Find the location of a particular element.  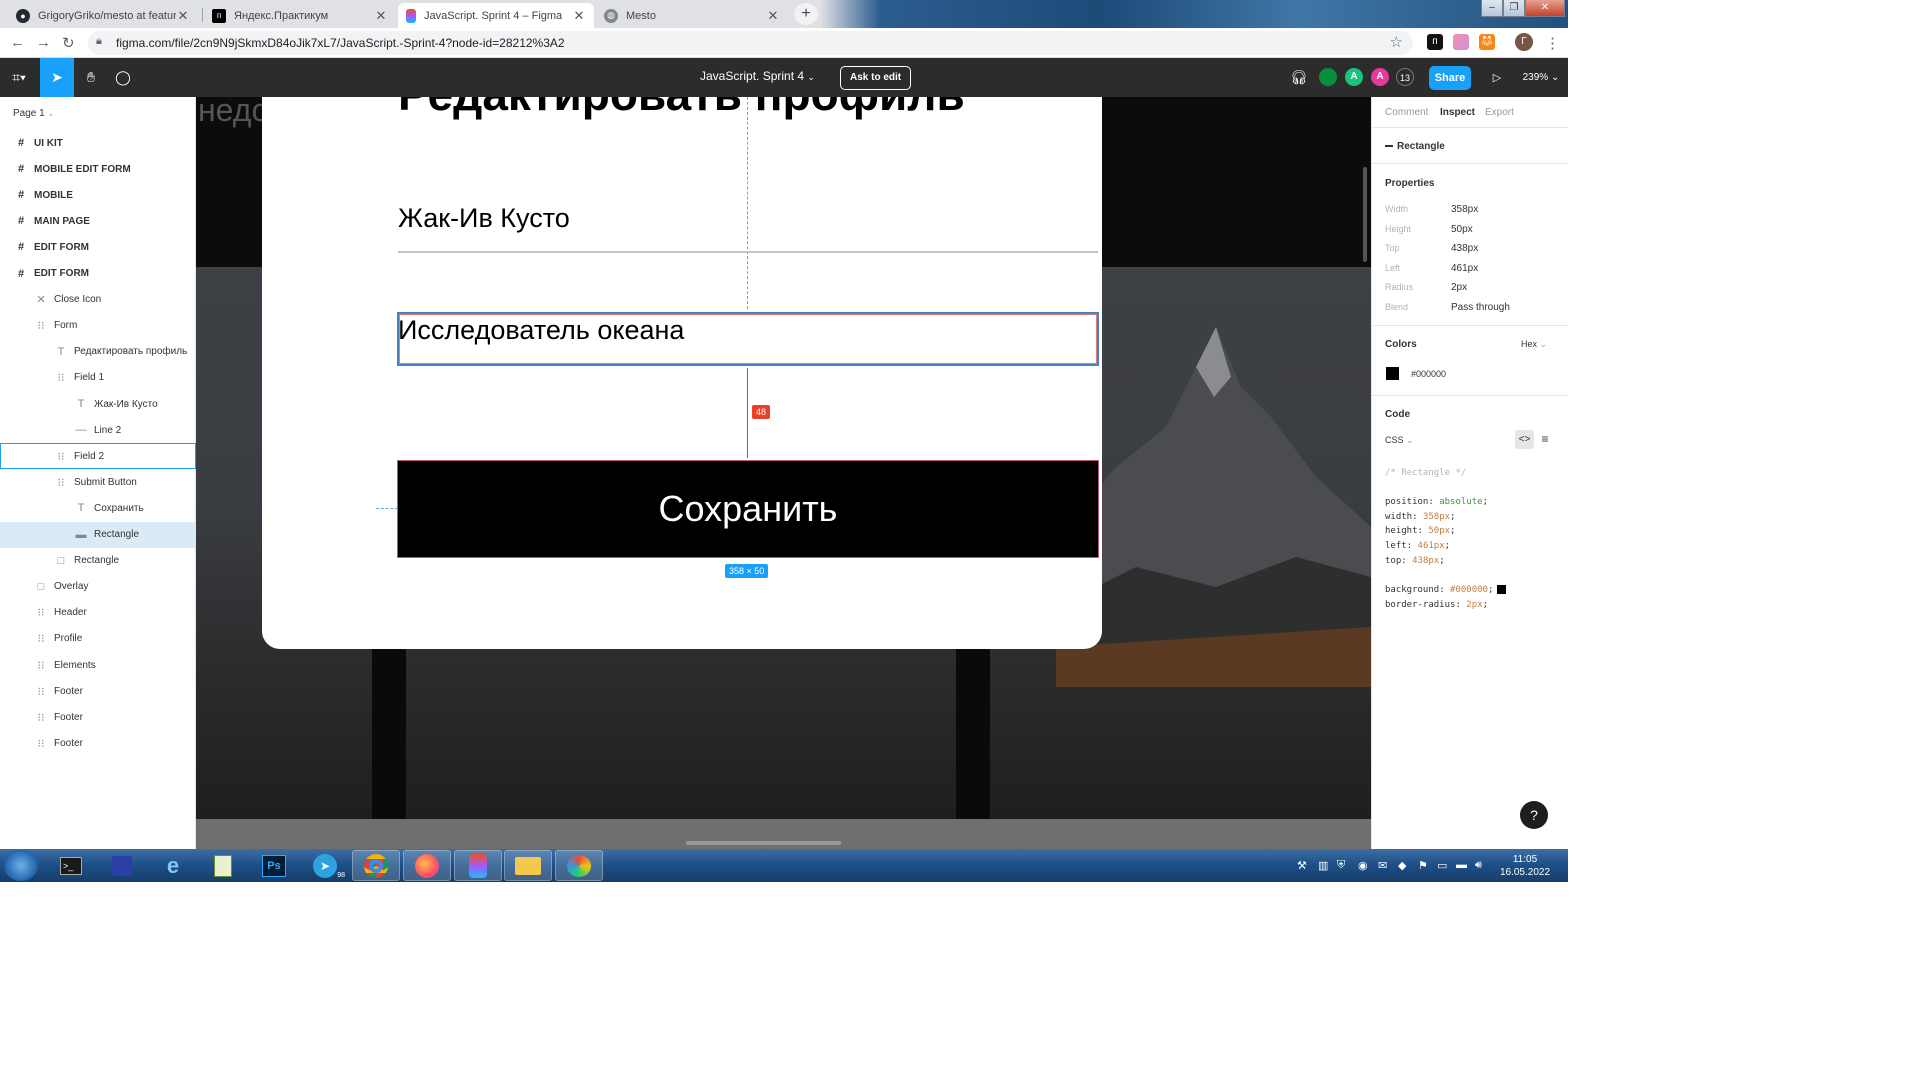

extension-icon is located at coordinates (1461, 42).